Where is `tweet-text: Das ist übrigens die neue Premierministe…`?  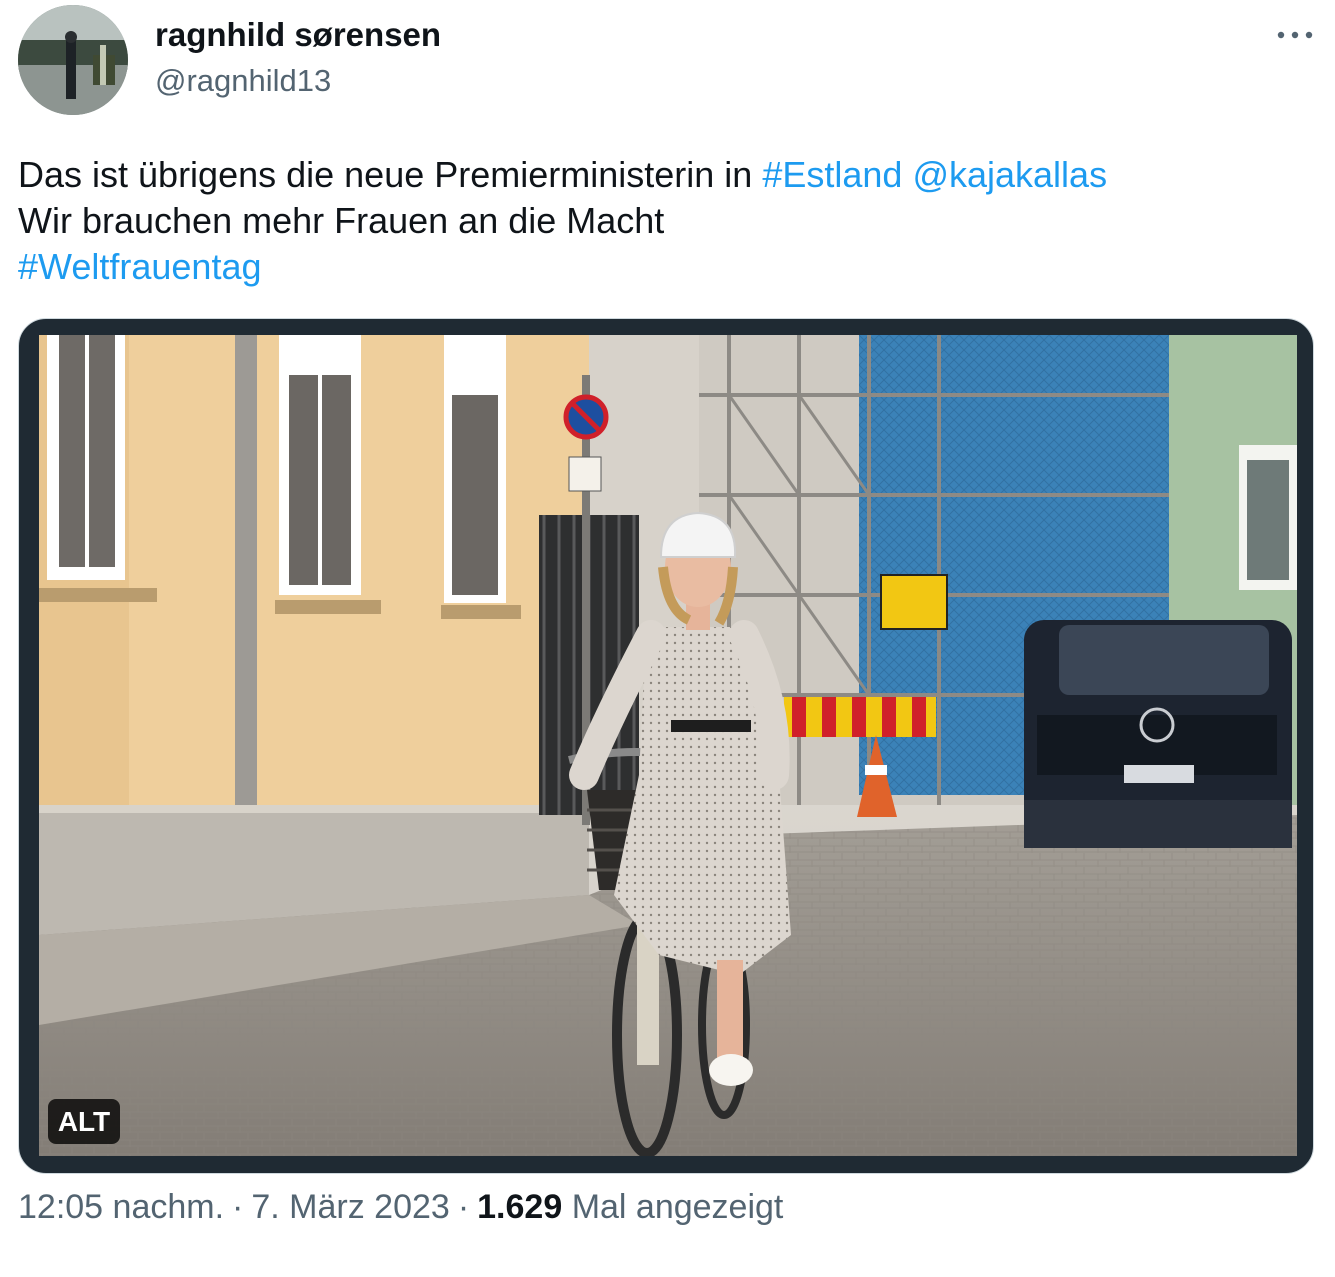 tweet-text: Das ist übrigens die neue Premierministe… is located at coordinates (668, 221).